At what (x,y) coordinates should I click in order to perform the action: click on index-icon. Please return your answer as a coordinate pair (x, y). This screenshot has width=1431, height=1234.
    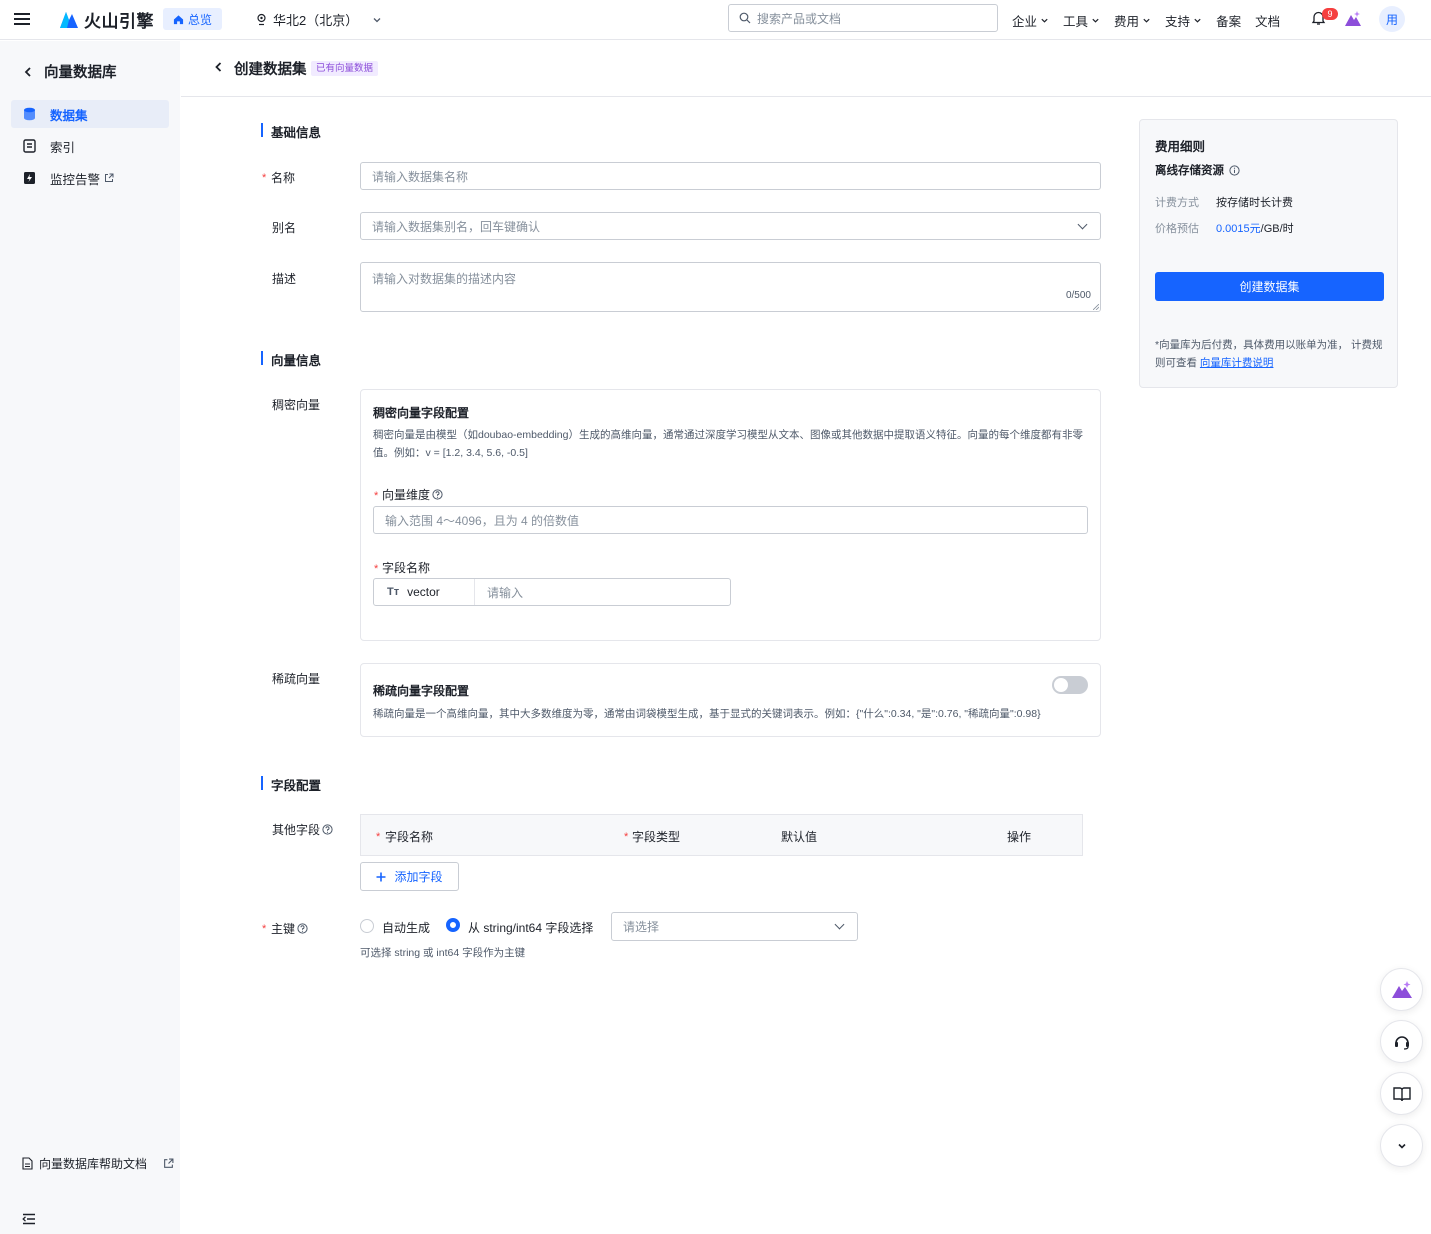
    Looking at the image, I should click on (29, 146).